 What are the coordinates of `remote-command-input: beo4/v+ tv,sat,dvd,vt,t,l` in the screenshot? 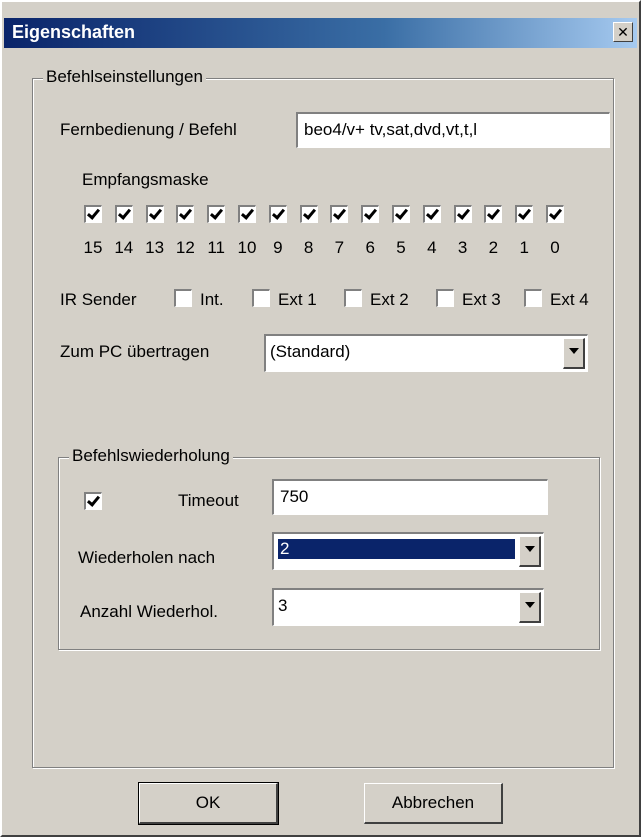 It's located at (453, 130).